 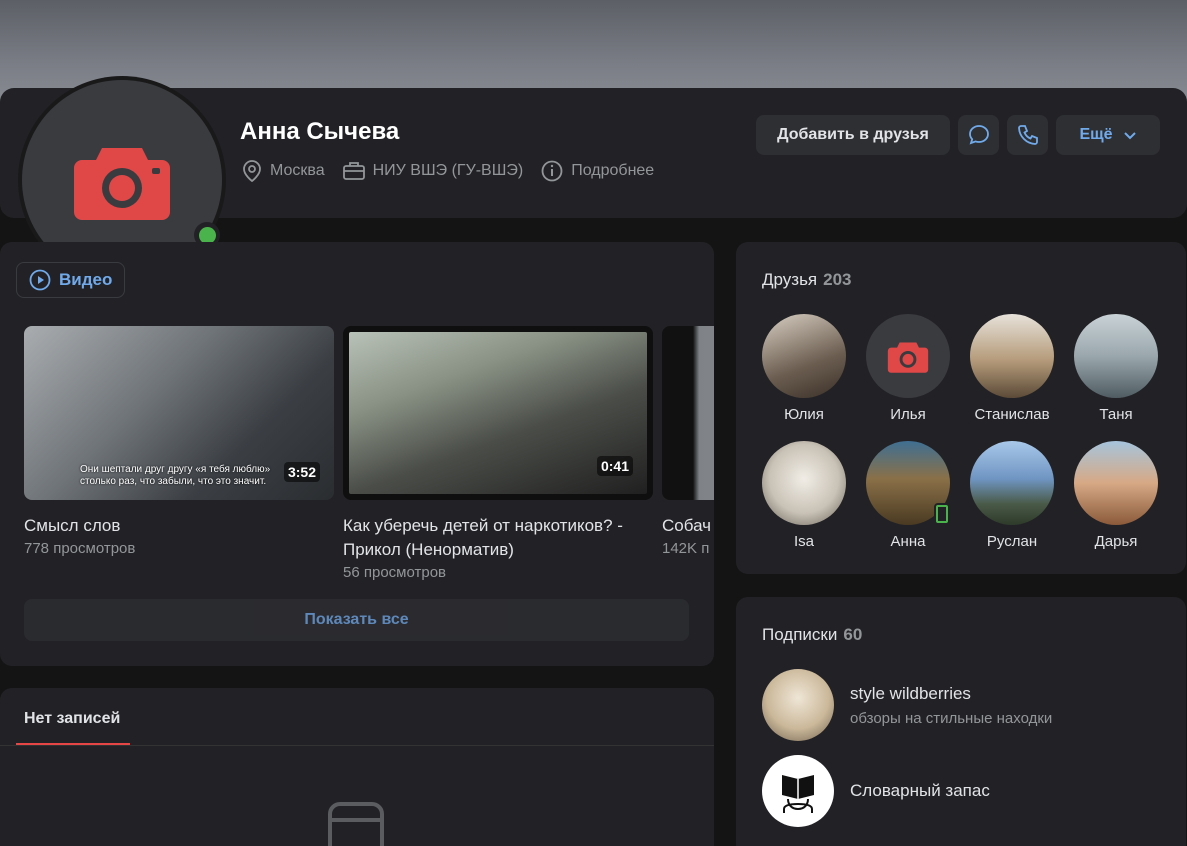 What do you see at coordinates (552, 171) in the screenshot?
I see `info-icon` at bounding box center [552, 171].